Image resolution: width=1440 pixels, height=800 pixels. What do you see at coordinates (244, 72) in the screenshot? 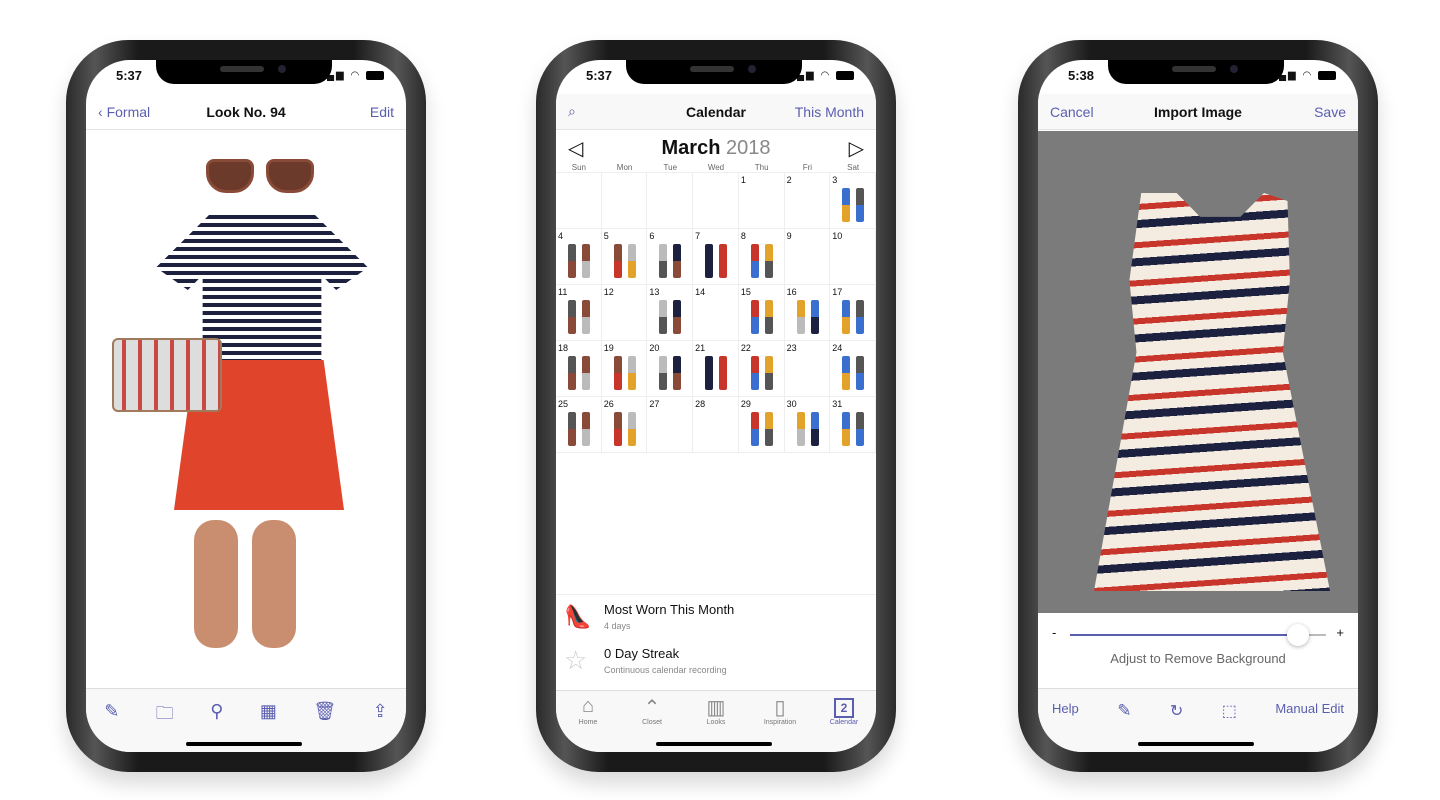
I see `notch` at bounding box center [244, 72].